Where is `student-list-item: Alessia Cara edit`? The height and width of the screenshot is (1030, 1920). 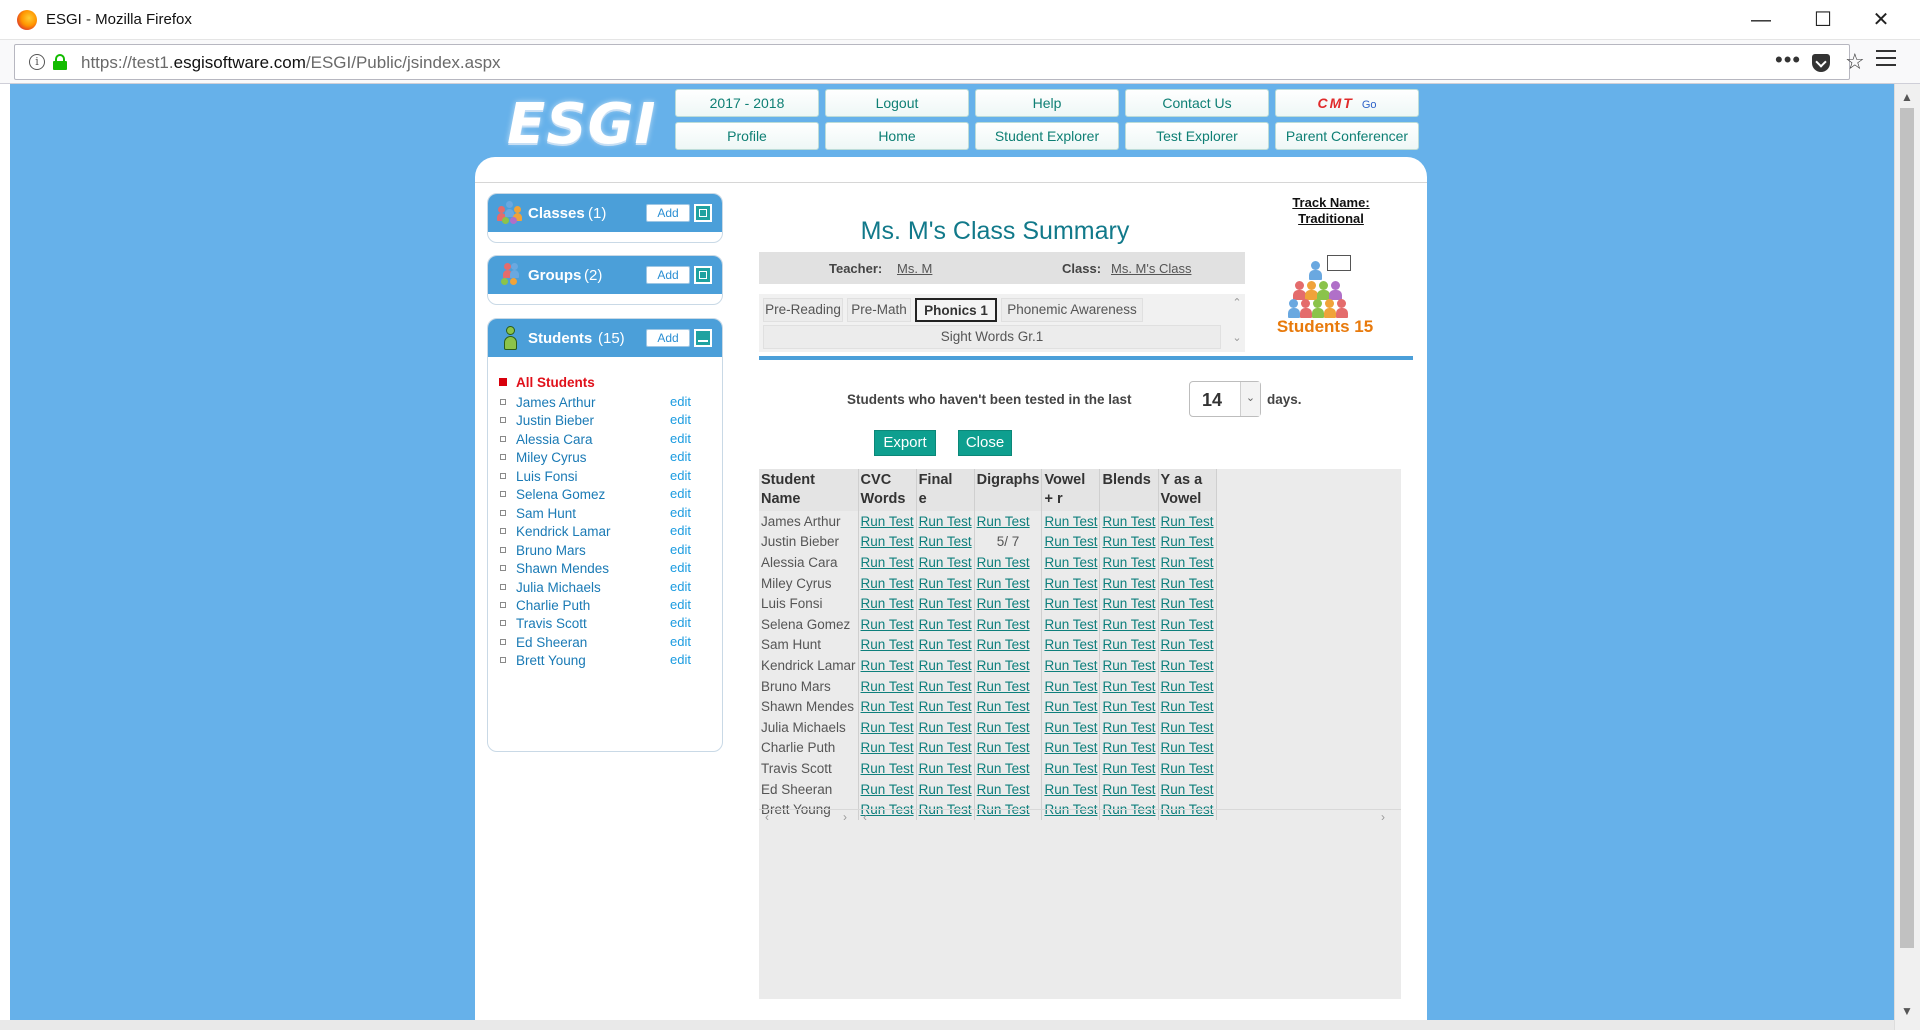
student-list-item: Alessia Cara edit is located at coordinates (605, 440).